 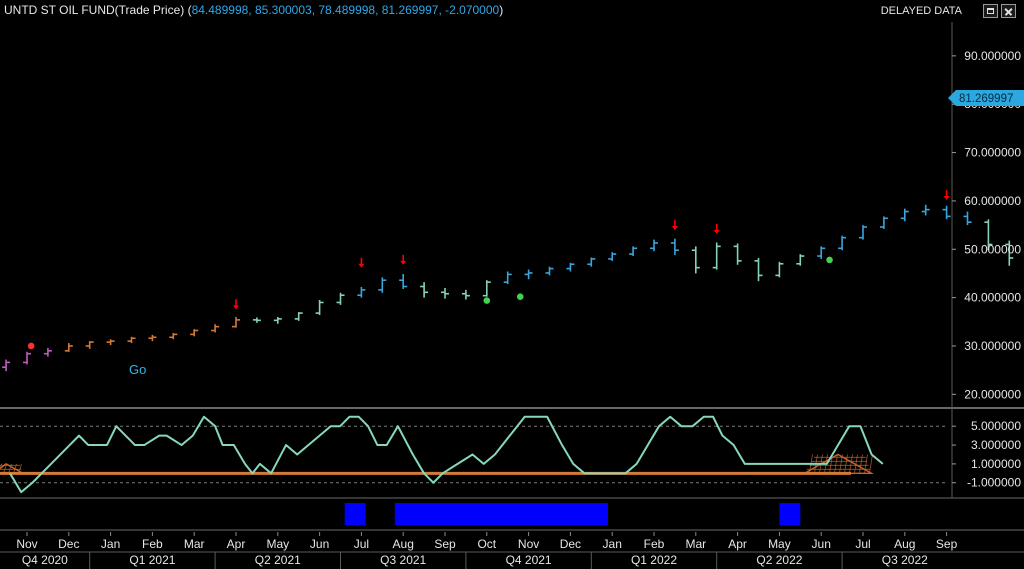 I want to click on oscillator-tick-label: 1.000000, so click(x=996, y=464).